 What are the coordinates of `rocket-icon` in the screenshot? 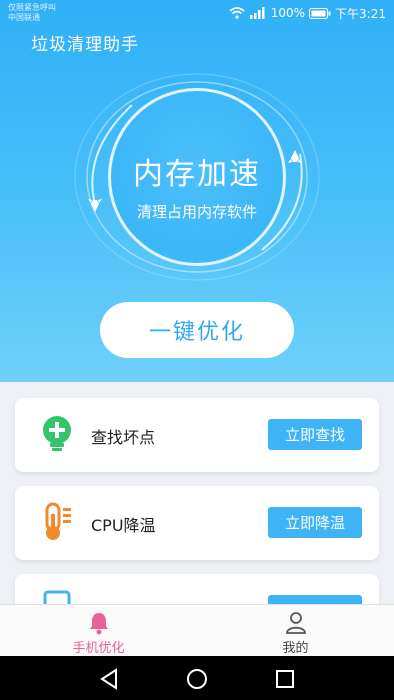 It's located at (295, 156).